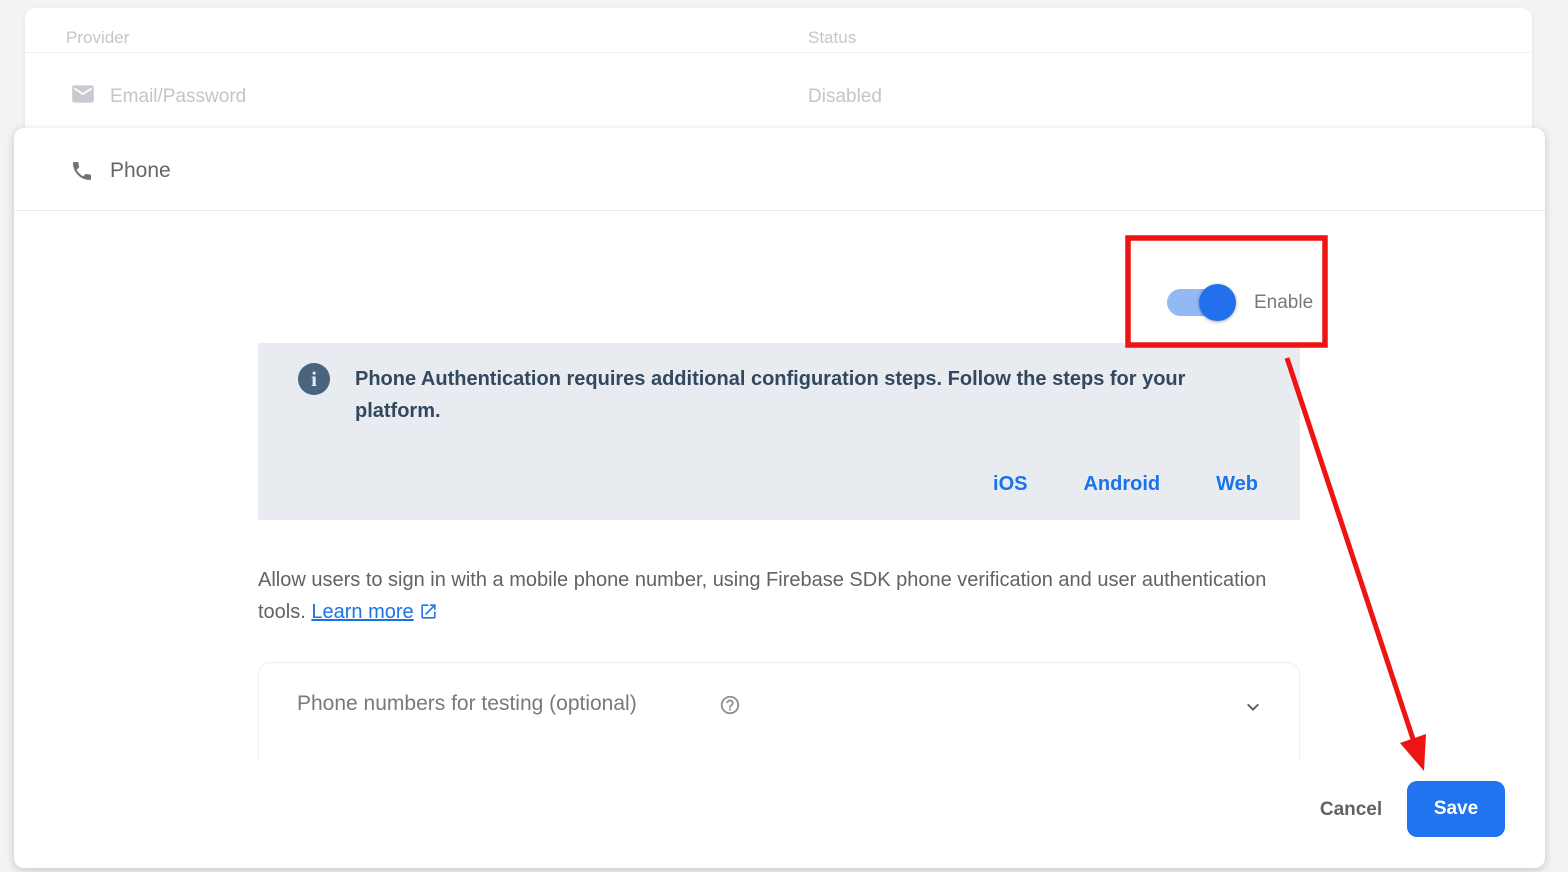 The height and width of the screenshot is (872, 1568). What do you see at coordinates (82, 171) in the screenshot?
I see `phone-icon` at bounding box center [82, 171].